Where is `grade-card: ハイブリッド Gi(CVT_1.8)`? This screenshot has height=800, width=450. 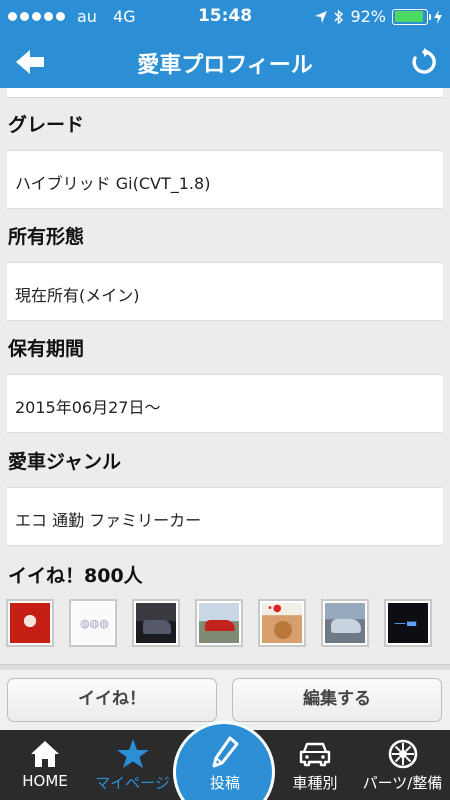 grade-card: ハイブリッド Gi(CVT_1.8) is located at coordinates (225, 179).